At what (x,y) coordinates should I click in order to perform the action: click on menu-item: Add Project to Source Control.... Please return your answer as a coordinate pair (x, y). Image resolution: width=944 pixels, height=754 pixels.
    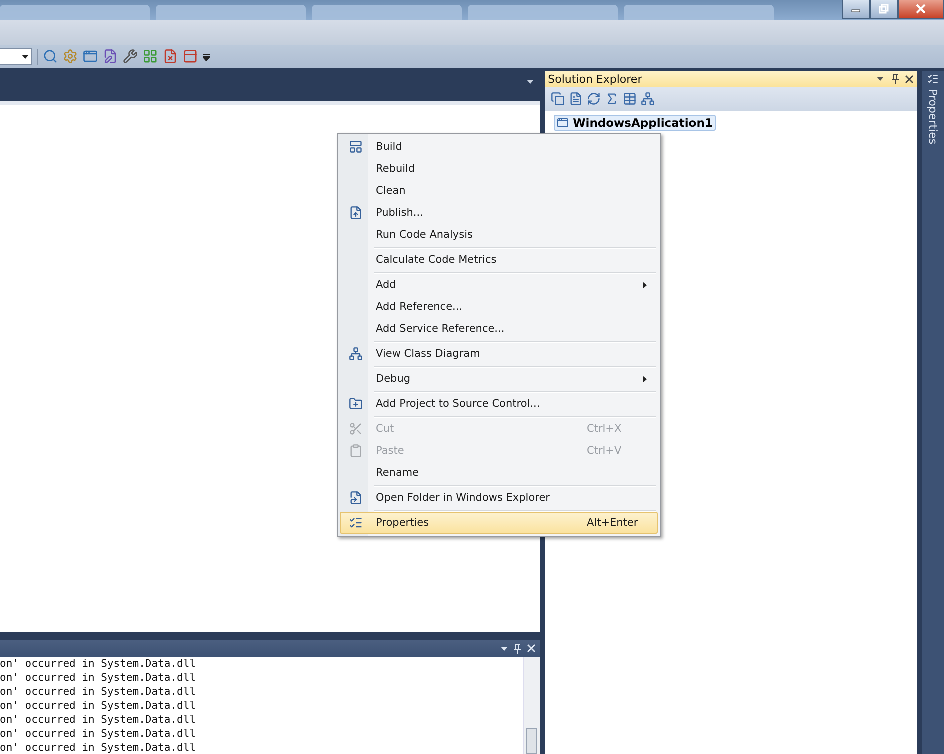
    Looking at the image, I should click on (499, 404).